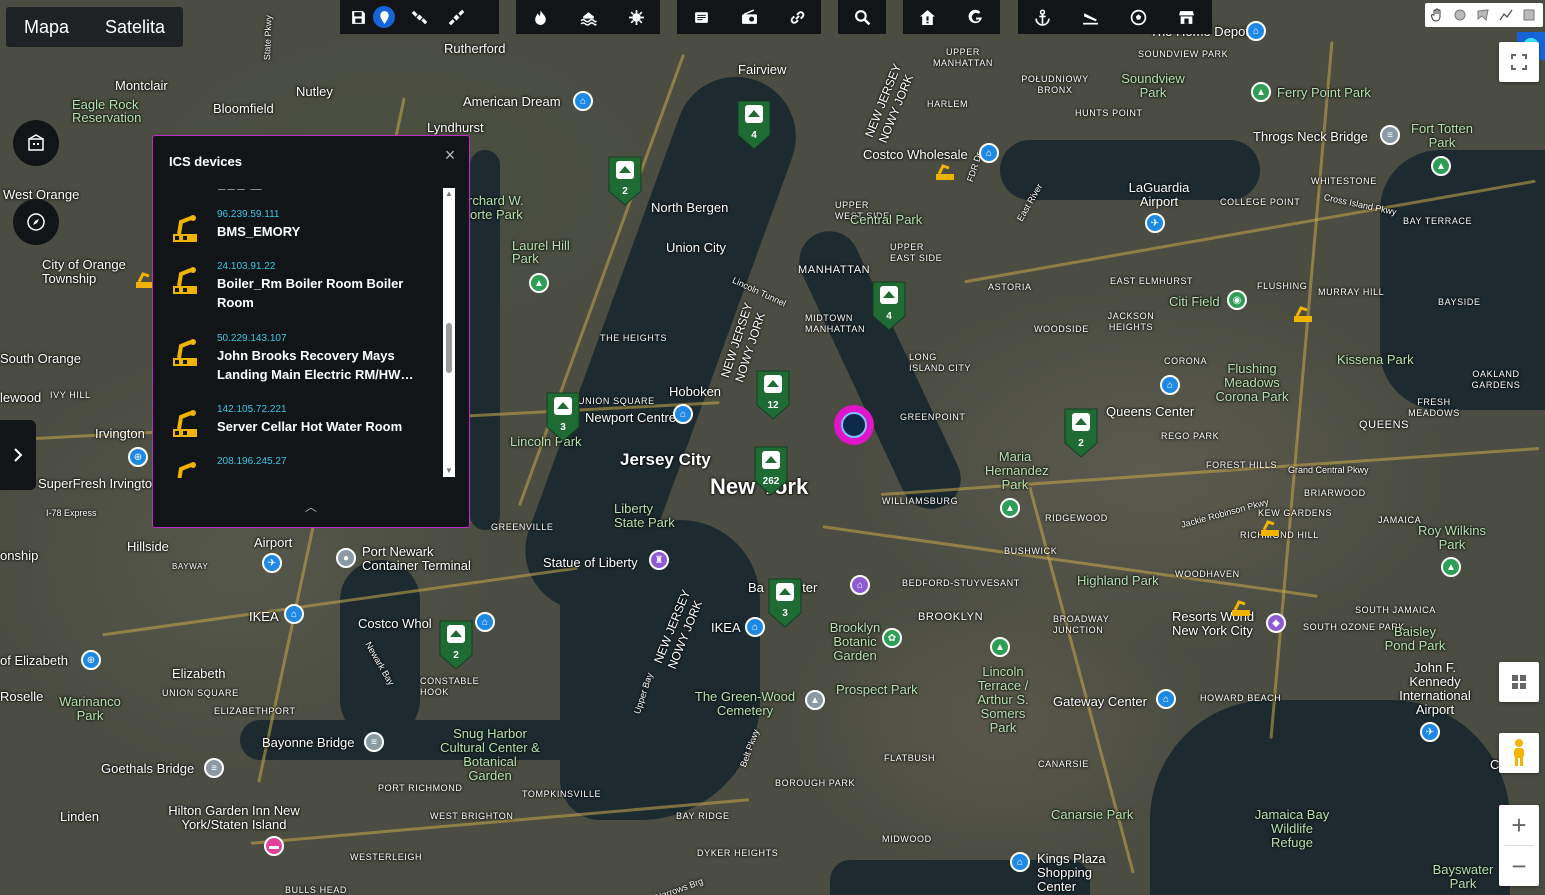 The width and height of the screenshot is (1545, 895). What do you see at coordinates (298, 234) in the screenshot?
I see `list-item: 96.239.59.111 BMS_EMORY` at bounding box center [298, 234].